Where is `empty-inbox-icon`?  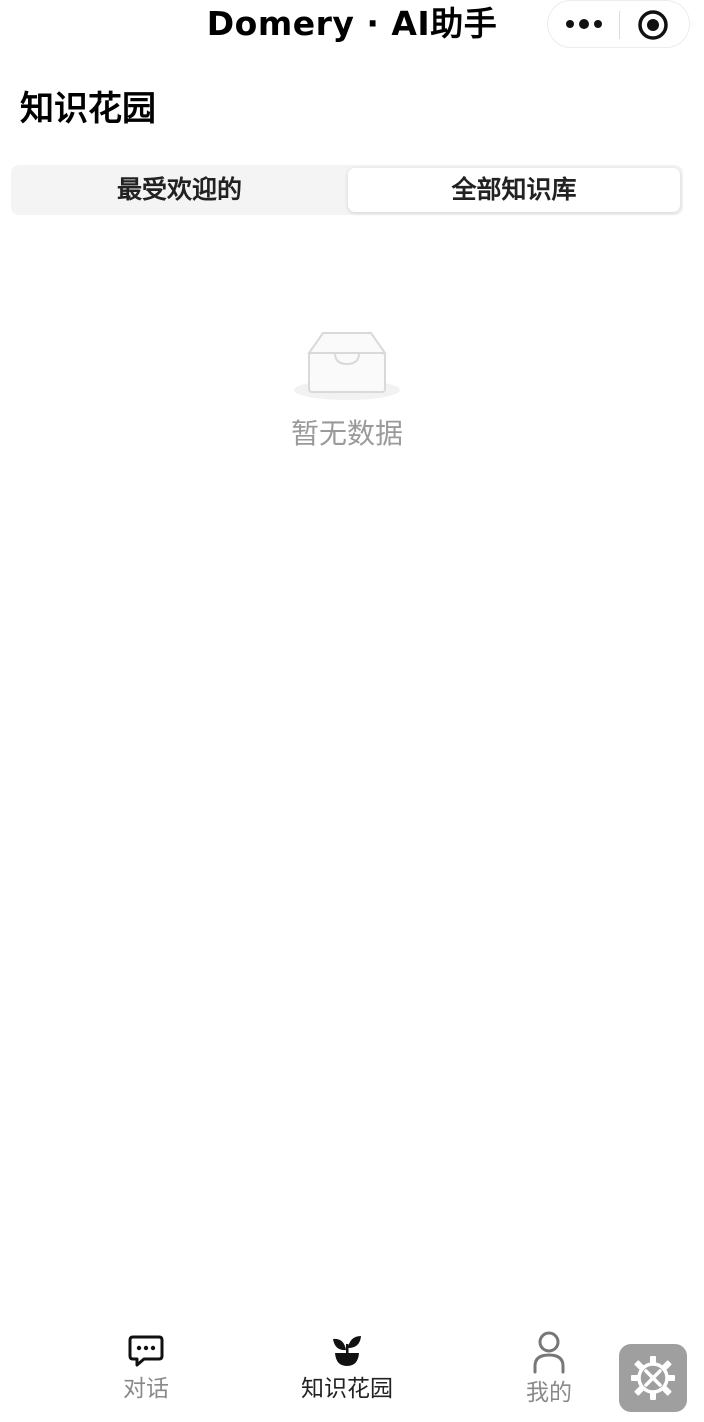 empty-inbox-icon is located at coordinates (347, 366).